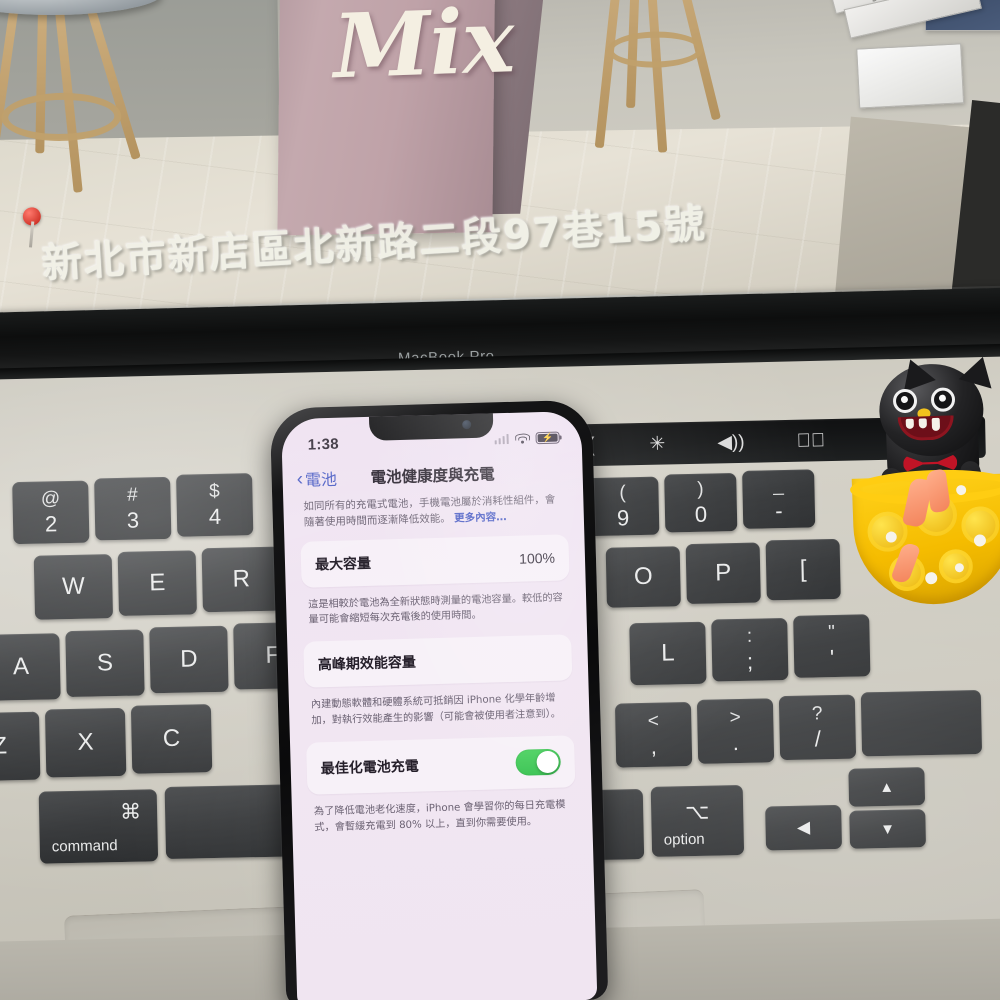  I want to click on key-0-base: 0, so click(701, 514).